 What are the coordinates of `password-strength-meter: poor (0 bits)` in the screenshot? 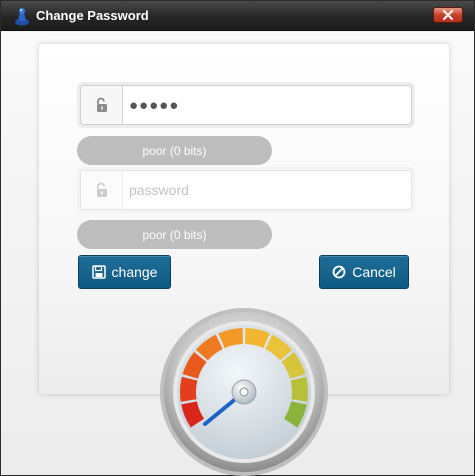 It's located at (174, 150).